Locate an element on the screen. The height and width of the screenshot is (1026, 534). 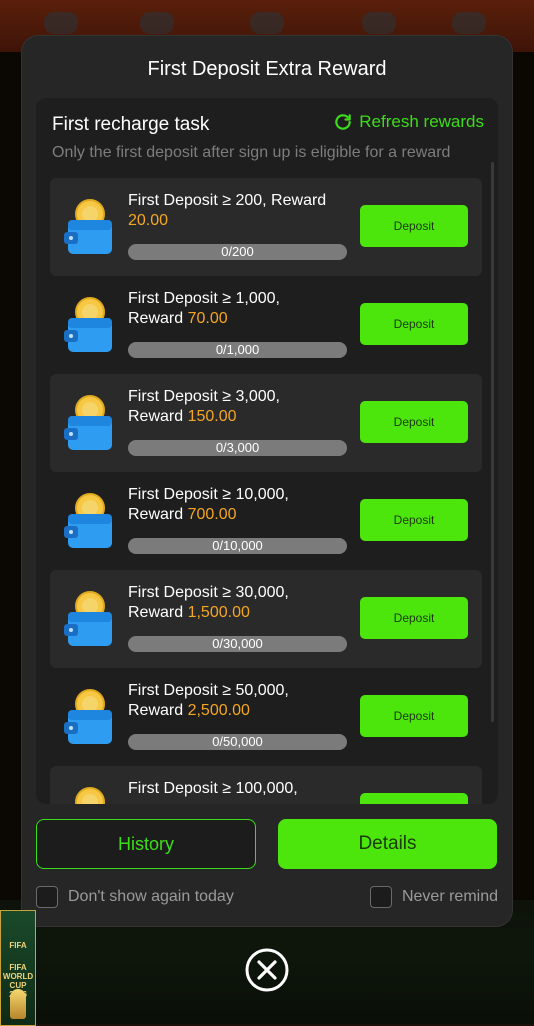
never-remind-checkbox: Never remind is located at coordinates (433, 897).